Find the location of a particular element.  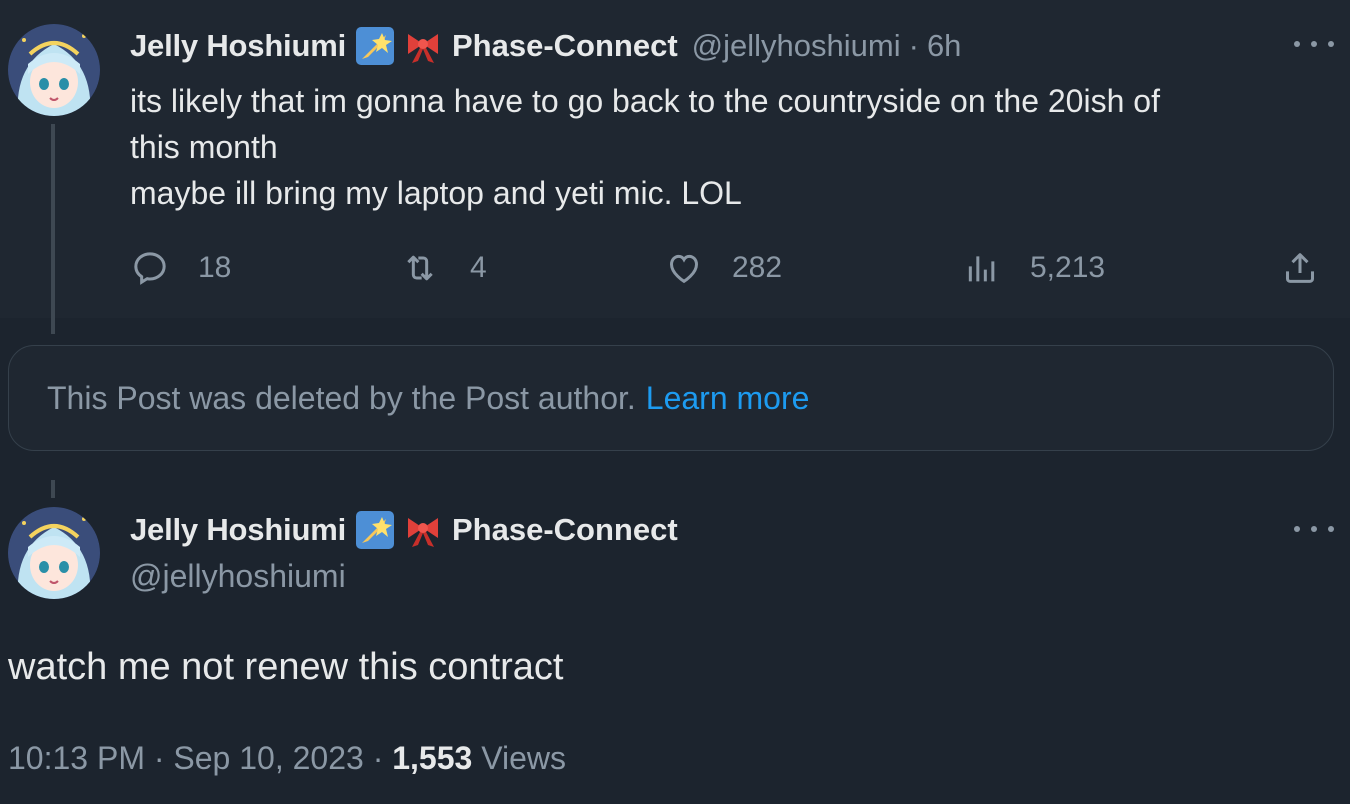

repost-icon is located at coordinates (420, 268).